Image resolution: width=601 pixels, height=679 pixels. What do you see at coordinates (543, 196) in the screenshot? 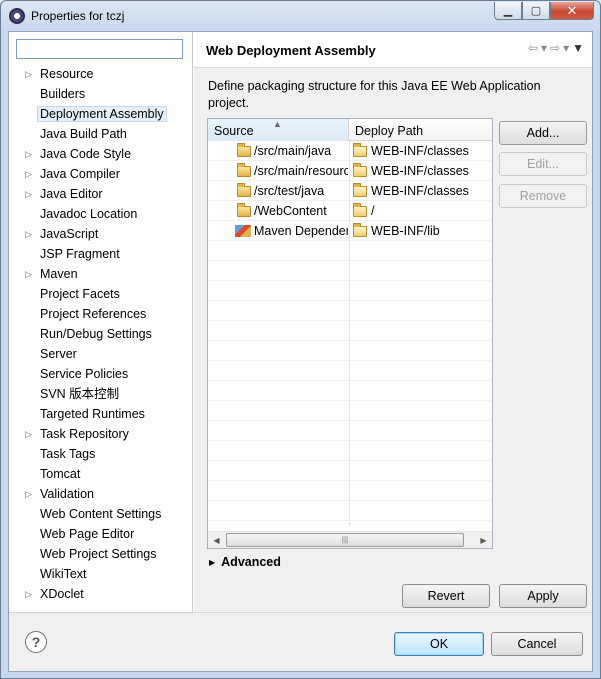
I see `remove-button: Remove` at bounding box center [543, 196].